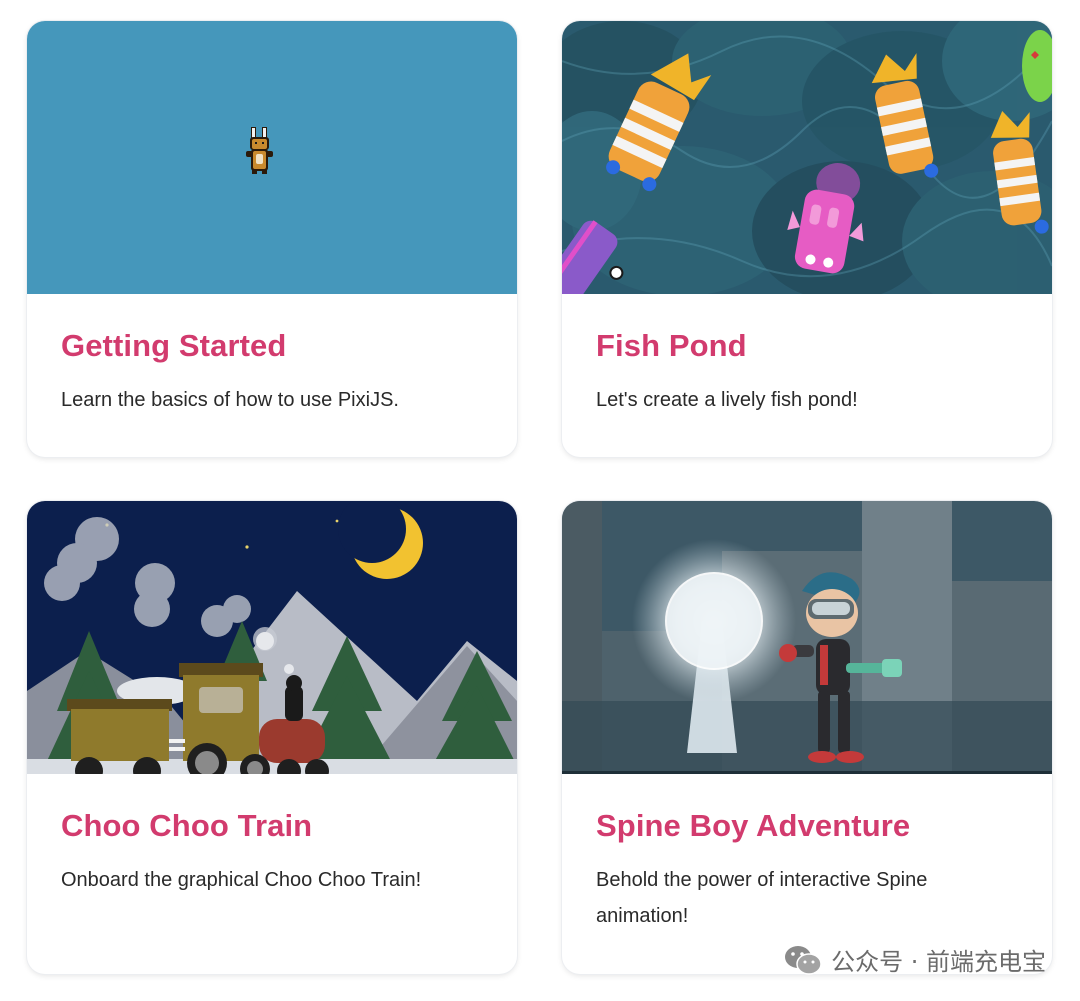  Describe the element at coordinates (807, 157) in the screenshot. I see `card-thumbnail-fish-pond` at that location.